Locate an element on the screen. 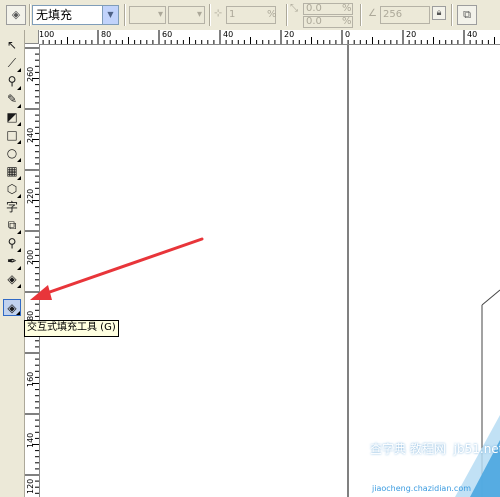 The image size is (500, 497). tool-tooltip: 交互式填充工具 (G) is located at coordinates (71, 328).